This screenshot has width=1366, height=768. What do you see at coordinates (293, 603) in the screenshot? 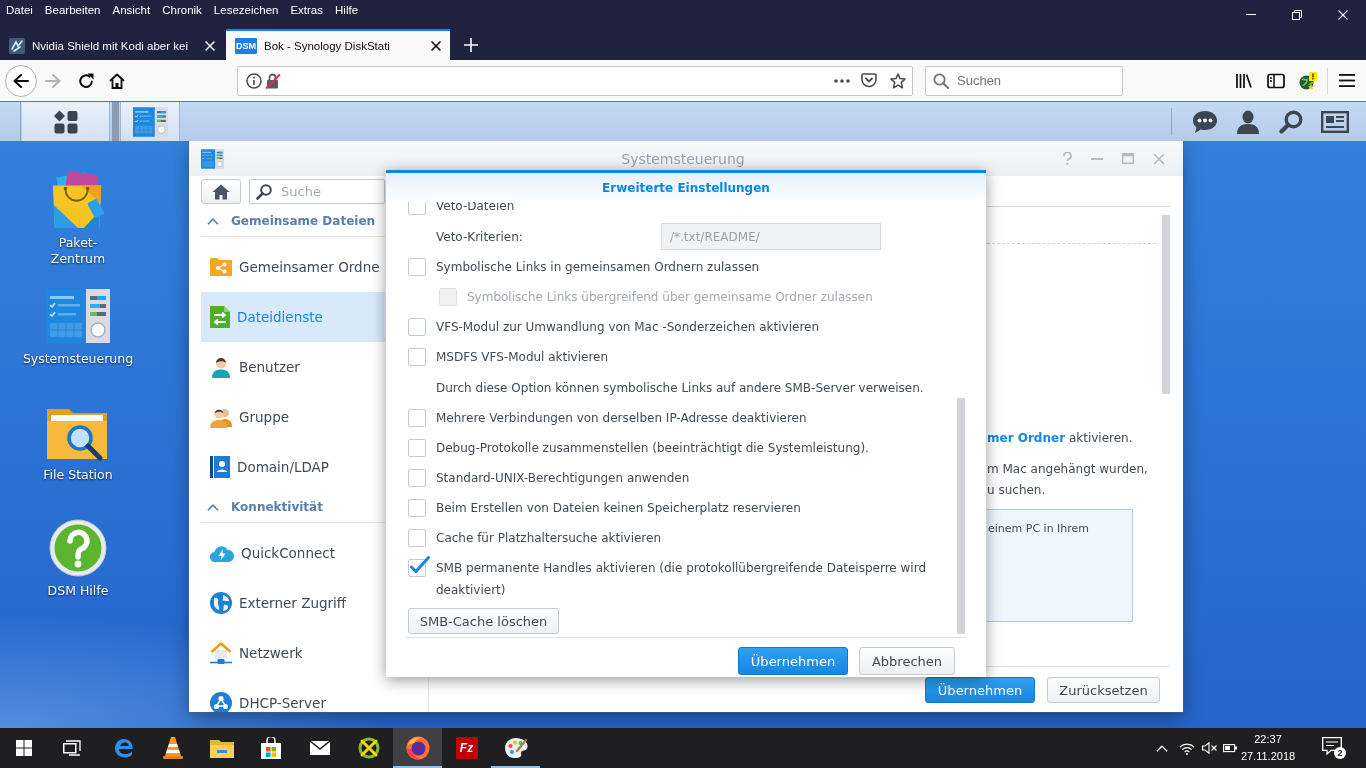
I see `sidebar-item: Externer Zugriff` at bounding box center [293, 603].